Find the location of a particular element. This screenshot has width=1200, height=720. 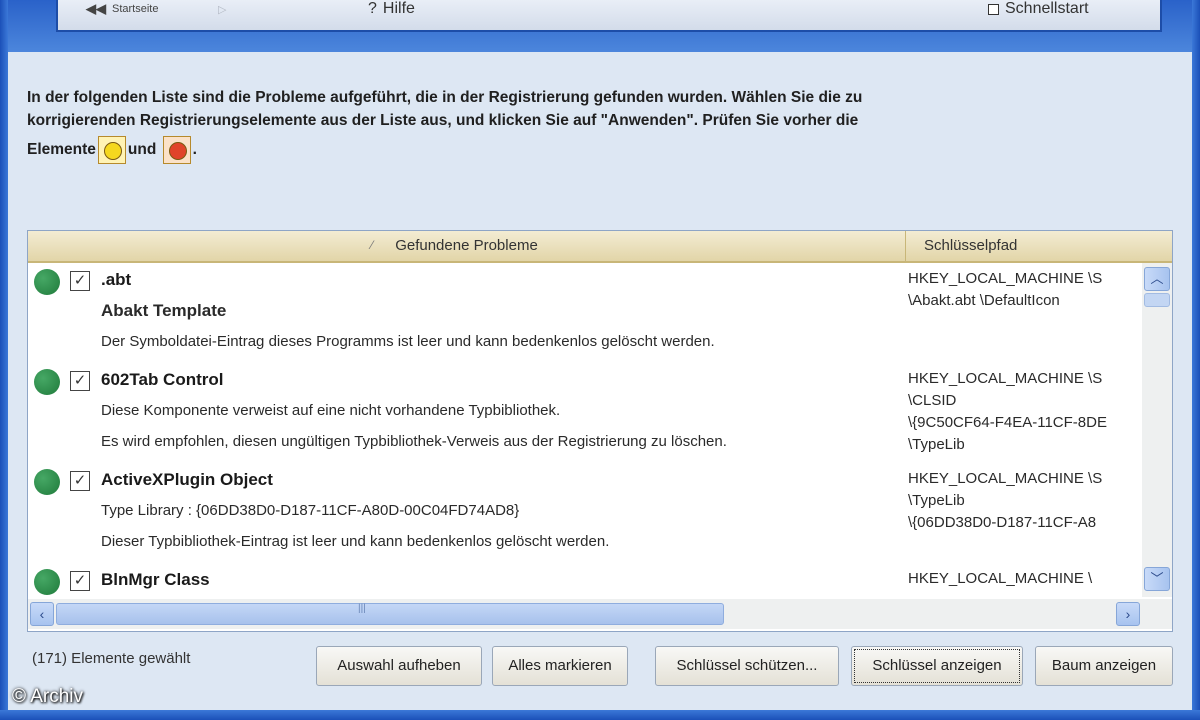

window-icon is located at coordinates (993, 9).